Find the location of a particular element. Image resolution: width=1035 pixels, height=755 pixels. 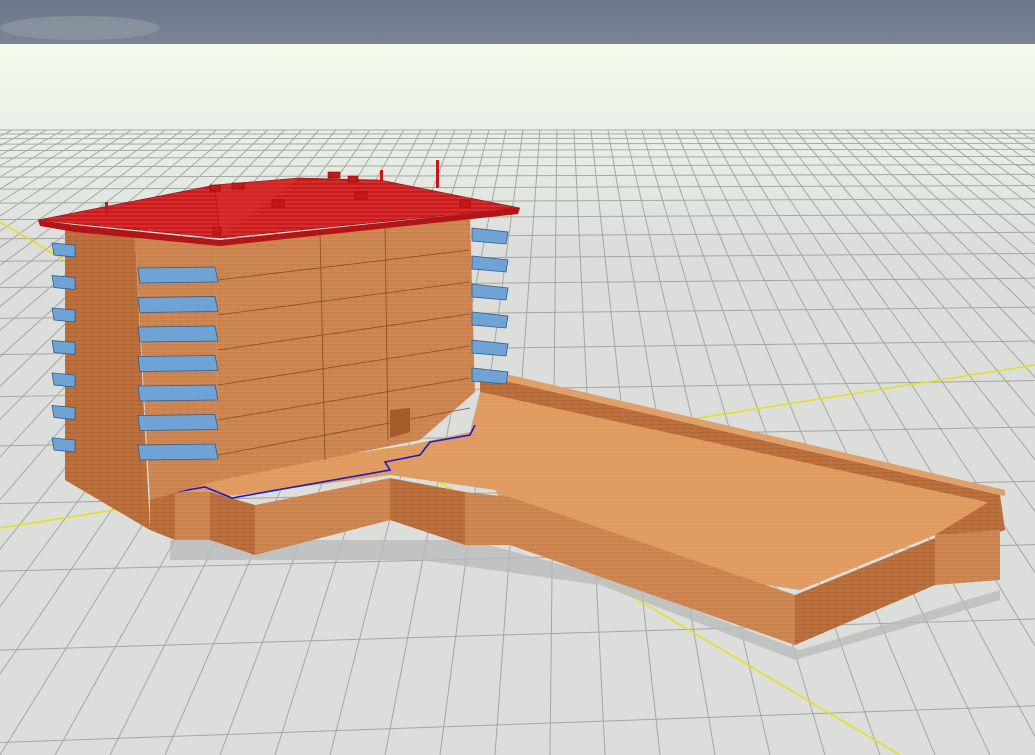

cloud is located at coordinates (80, 28).